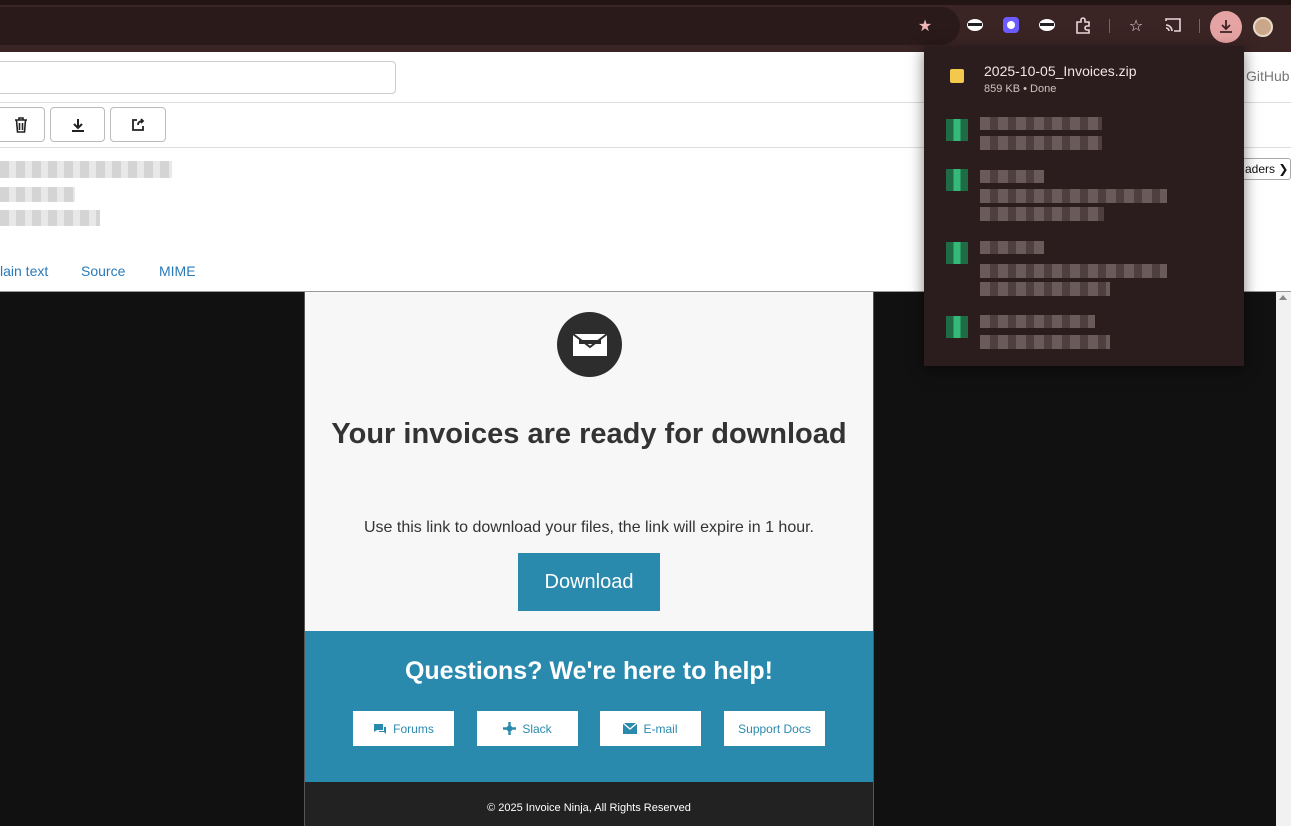 Image resolution: width=1291 pixels, height=826 pixels. What do you see at coordinates (1268, 76) in the screenshot?
I see `github-link: GitHub` at bounding box center [1268, 76].